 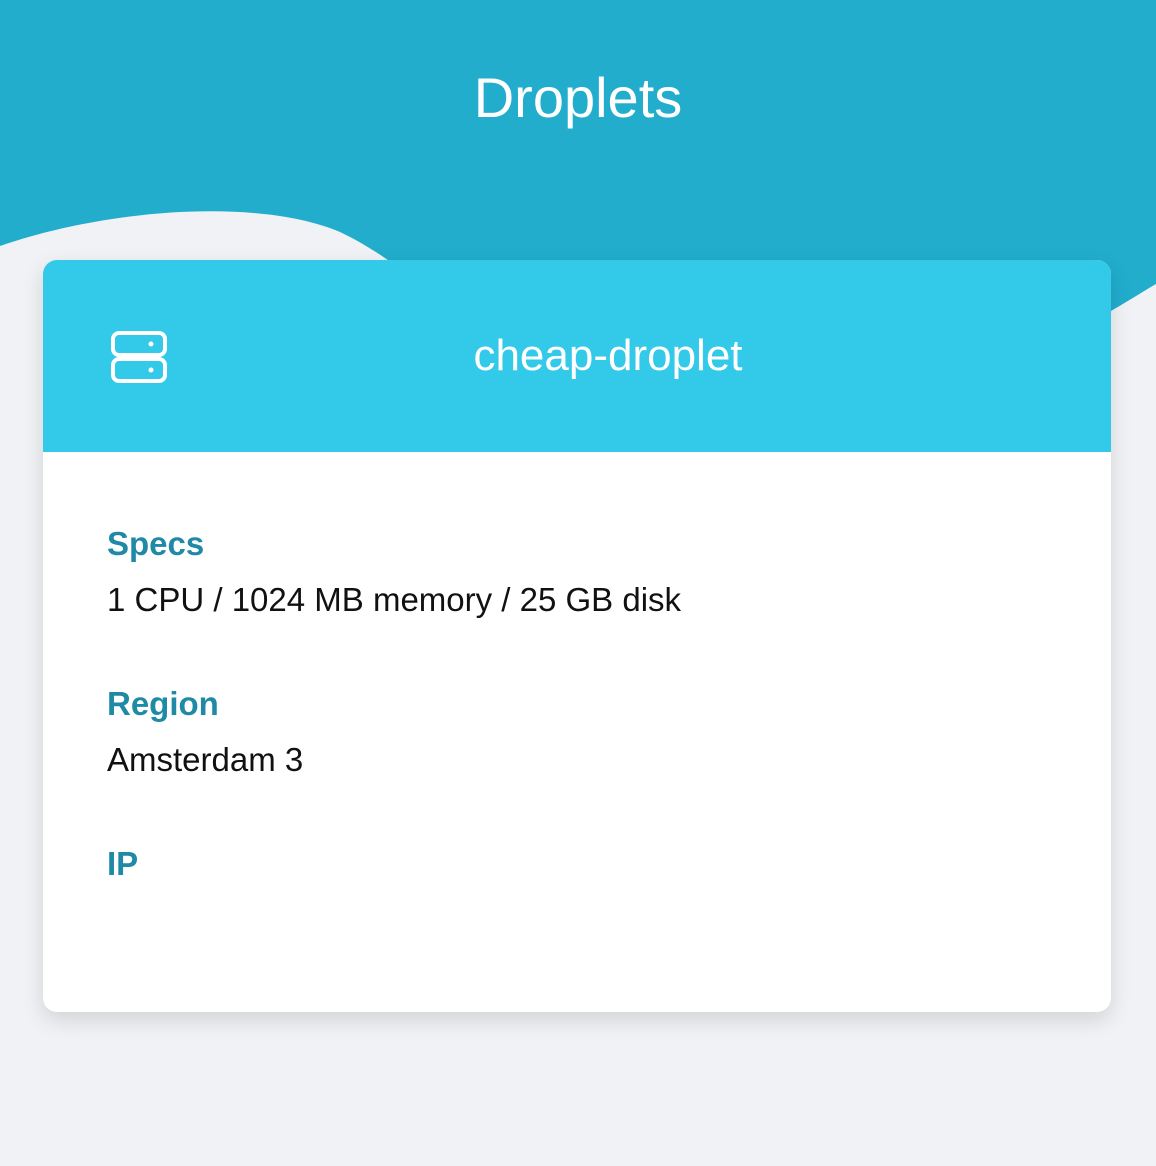 I want to click on page-title: Droplets, so click(x=578, y=97).